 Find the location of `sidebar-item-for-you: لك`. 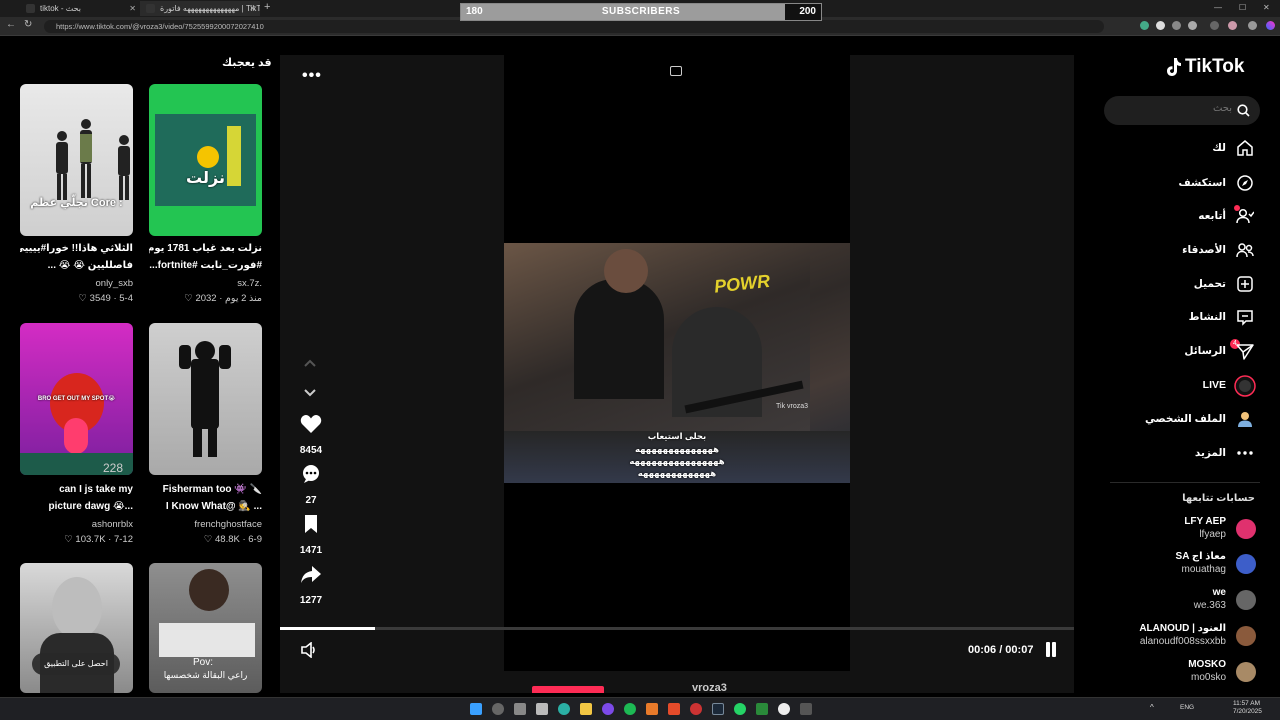

sidebar-item-for-you: لك is located at coordinates (1185, 149).